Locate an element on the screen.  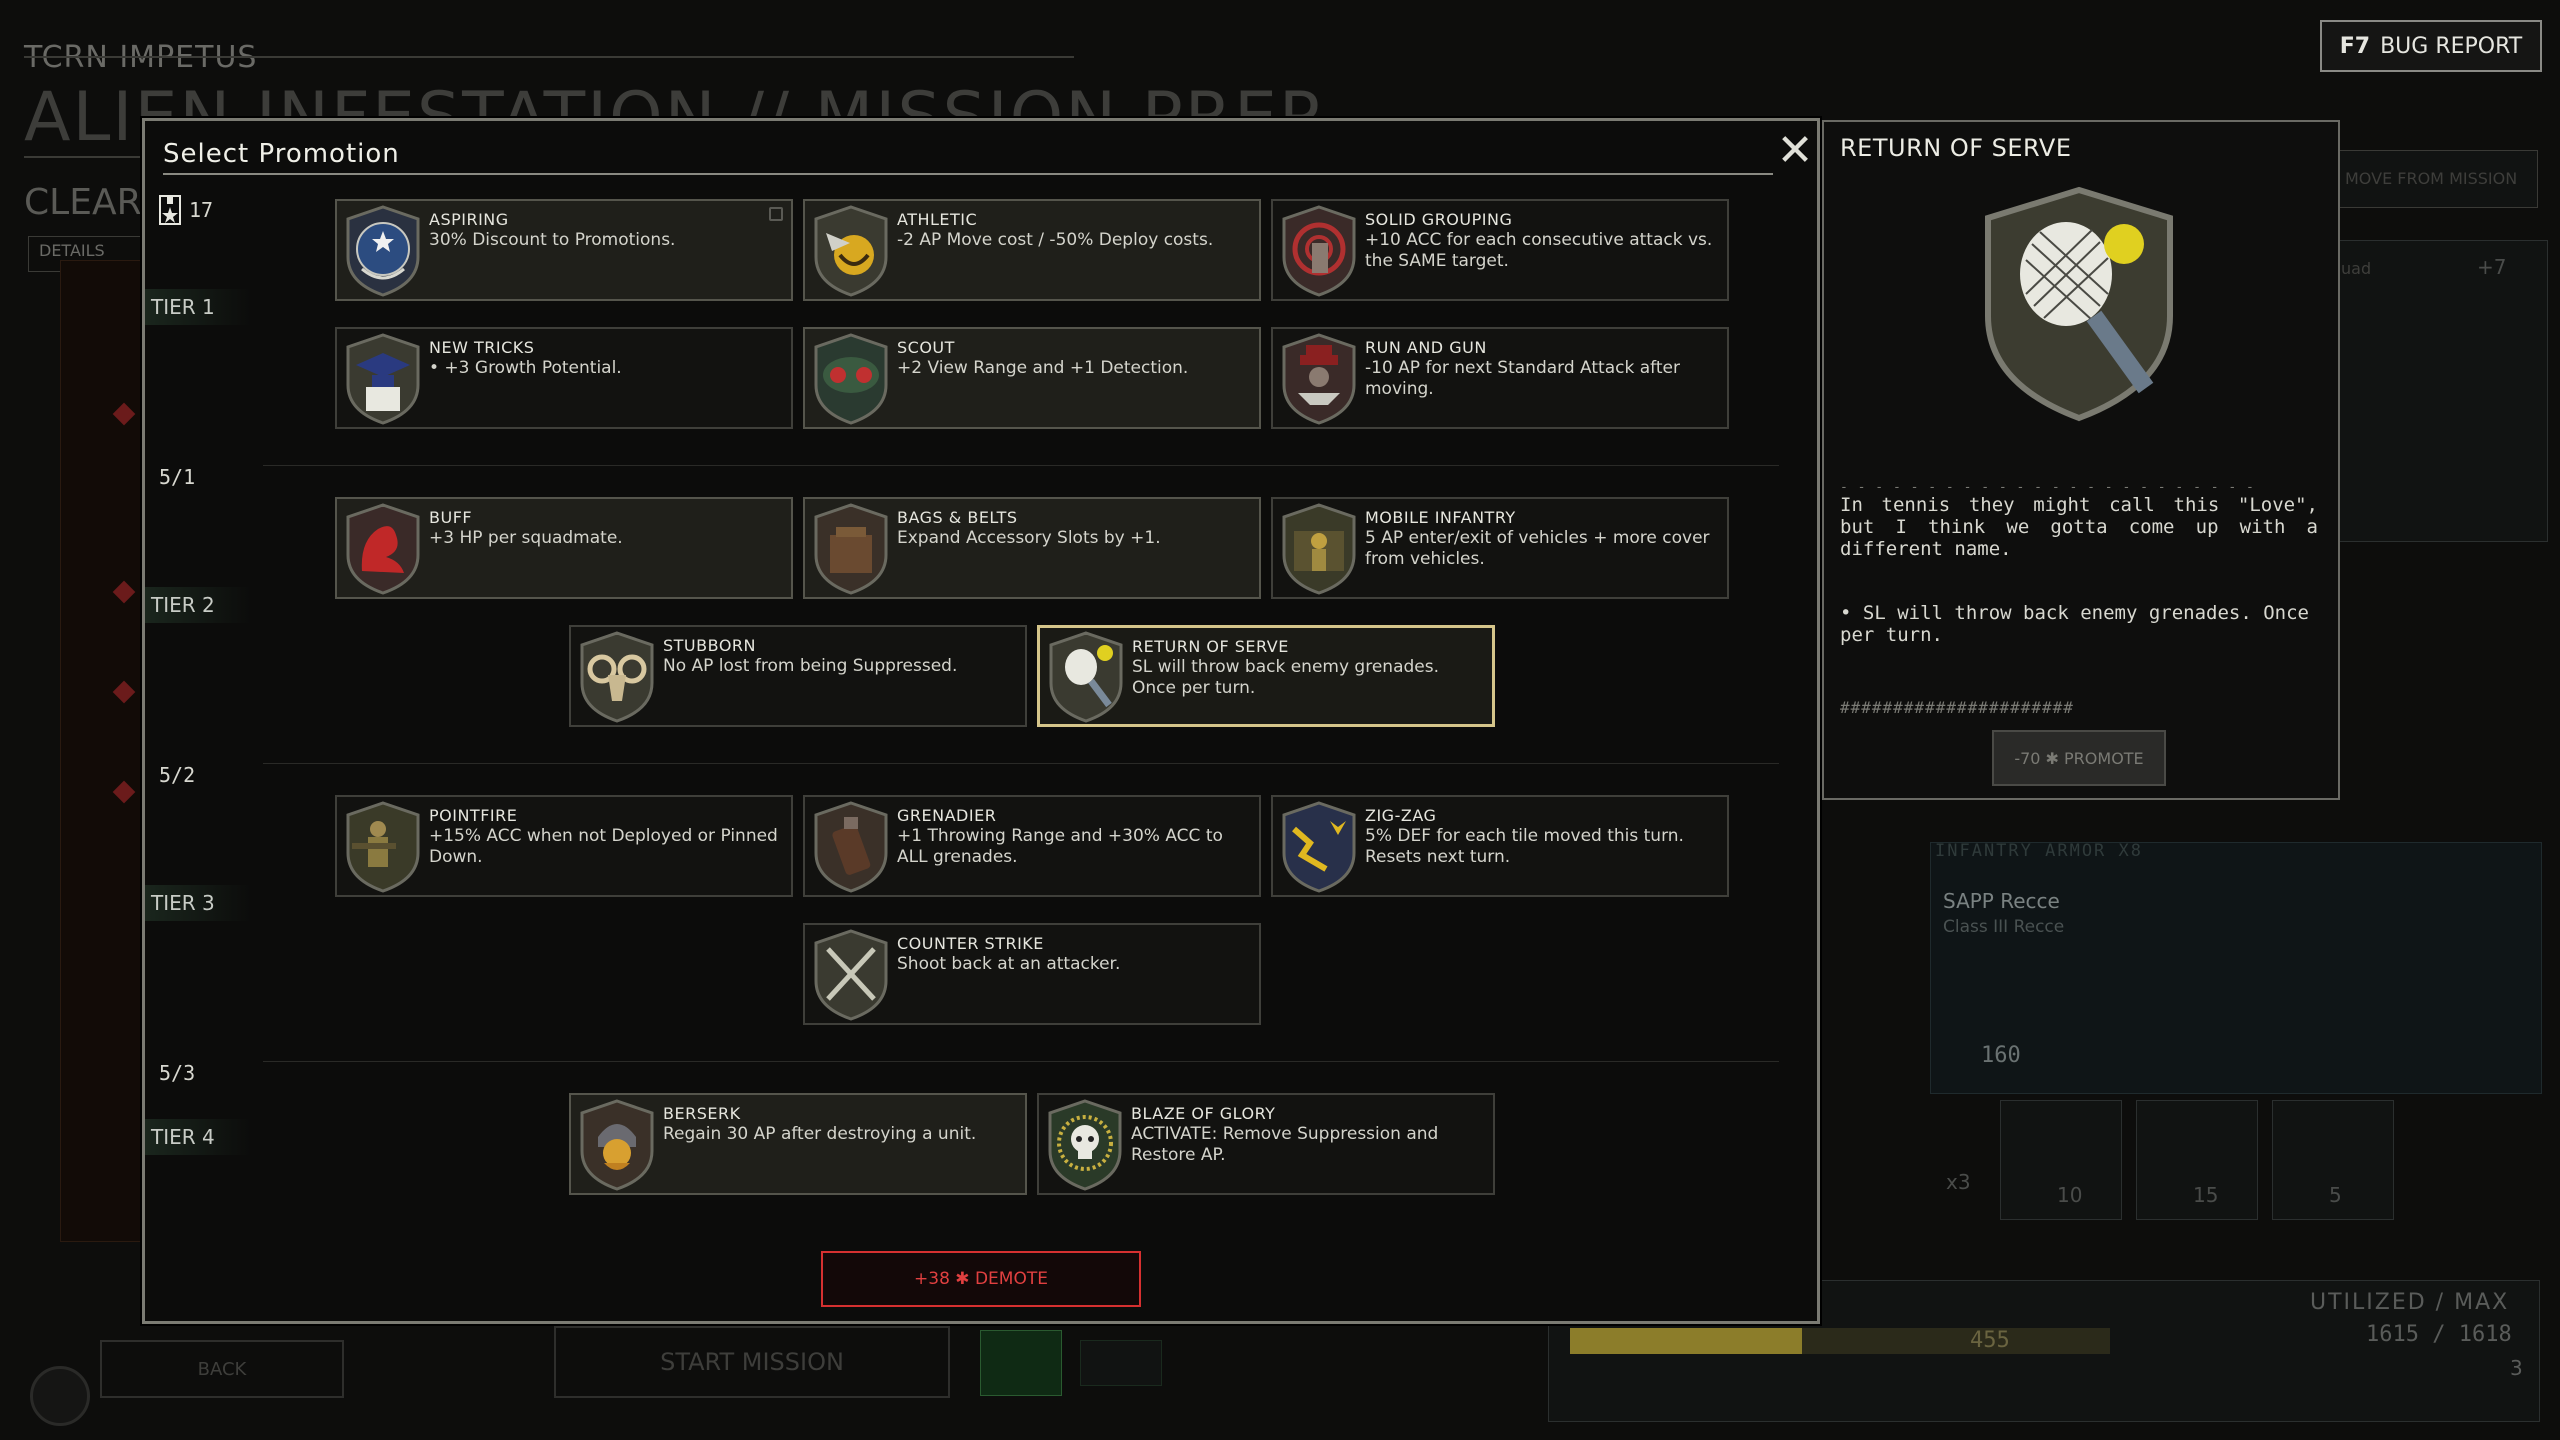
remove-from-mission-button: MOVE FROM MISSION is located at coordinates (2437, 179).